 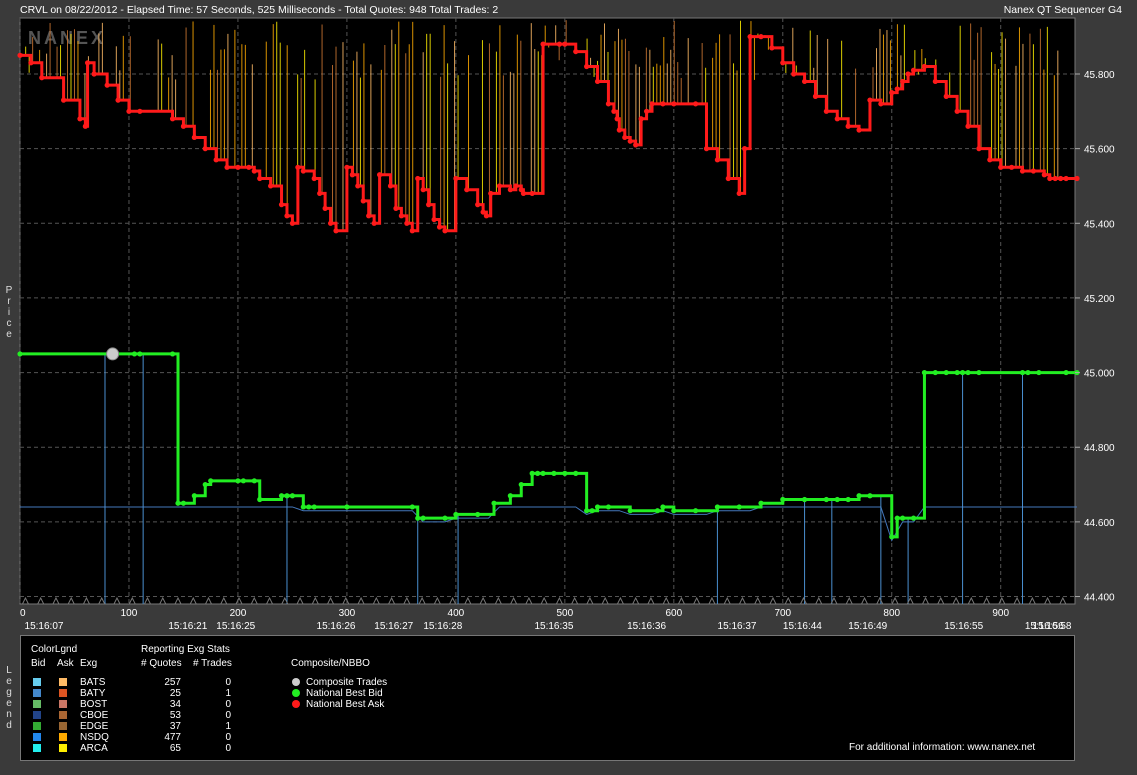 What do you see at coordinates (67, 38) in the screenshot?
I see `watermark: NANEX` at bounding box center [67, 38].